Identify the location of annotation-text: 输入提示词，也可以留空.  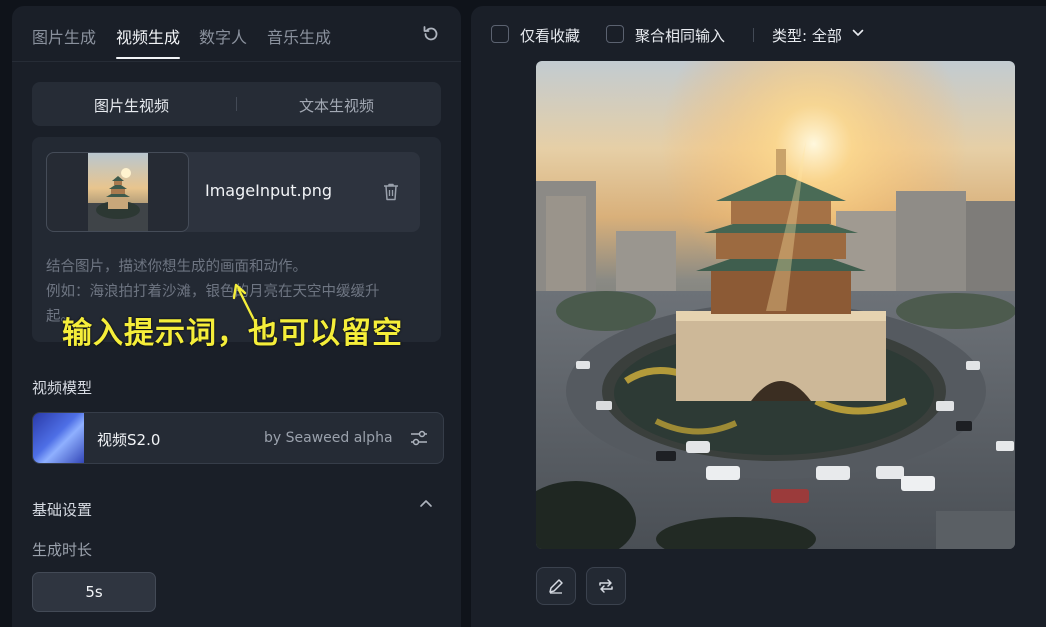
(232, 333).